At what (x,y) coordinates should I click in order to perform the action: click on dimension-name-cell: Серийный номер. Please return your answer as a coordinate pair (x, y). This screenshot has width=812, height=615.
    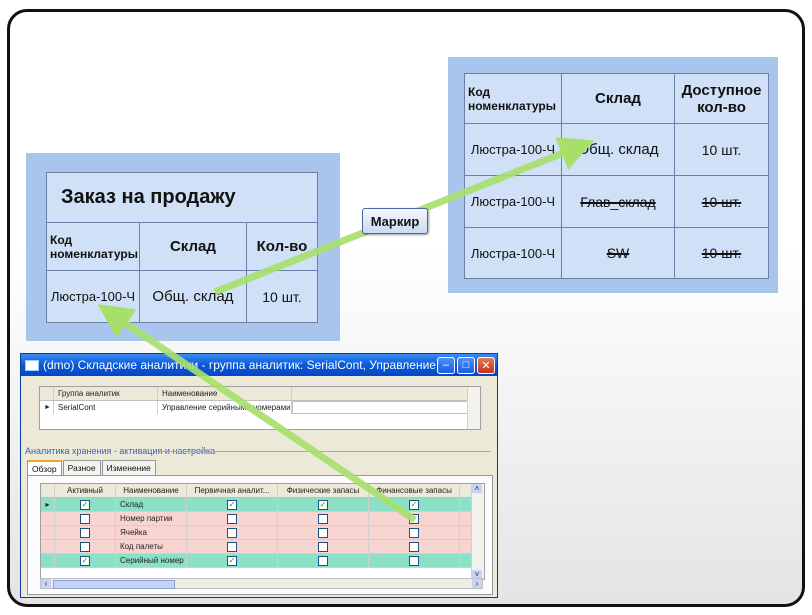
    Looking at the image, I should click on (151, 560).